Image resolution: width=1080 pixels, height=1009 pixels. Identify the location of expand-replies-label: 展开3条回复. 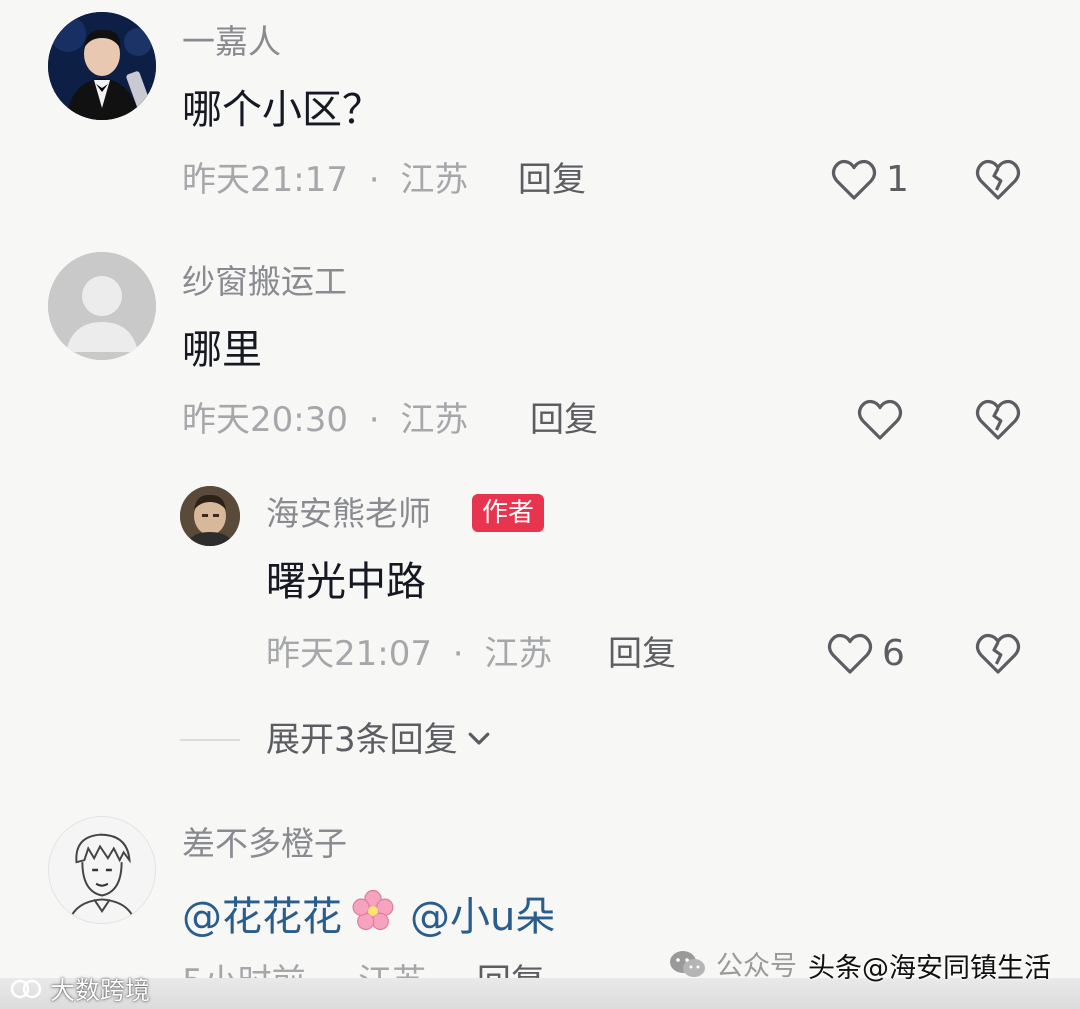
(362, 740).